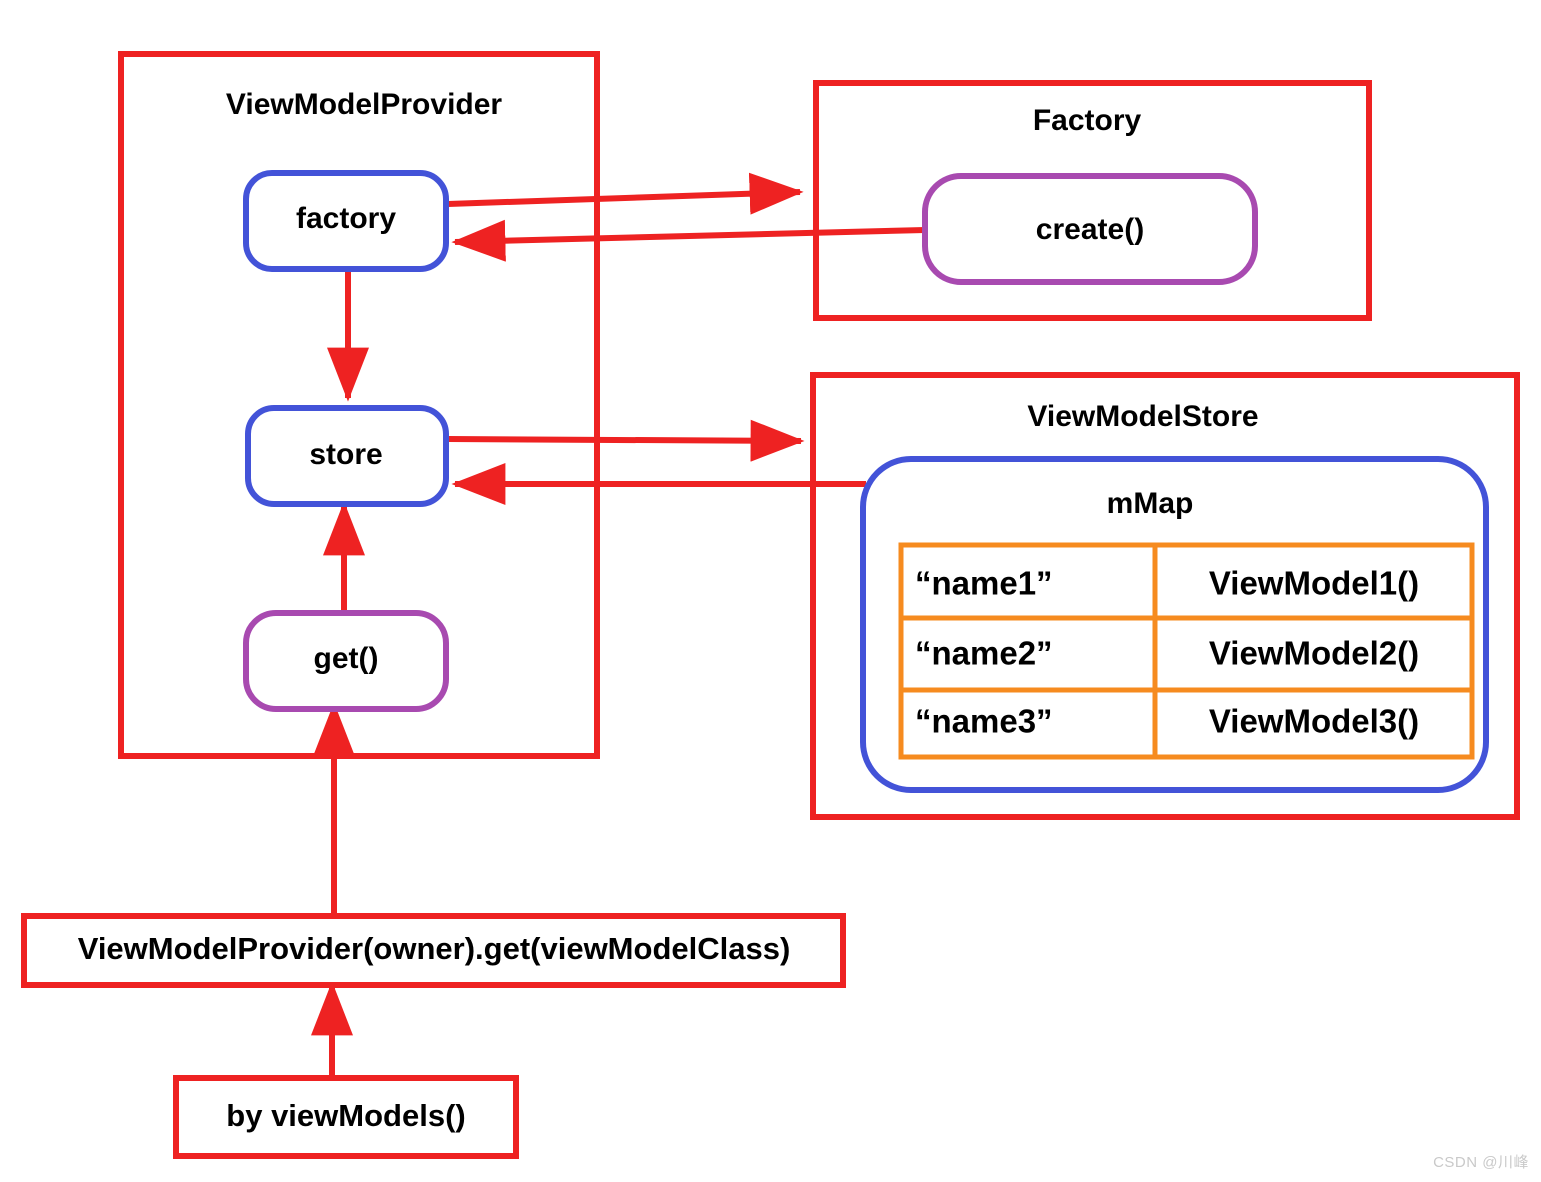  What do you see at coordinates (1150, 503) in the screenshot?
I see `mmap-label: mMap` at bounding box center [1150, 503].